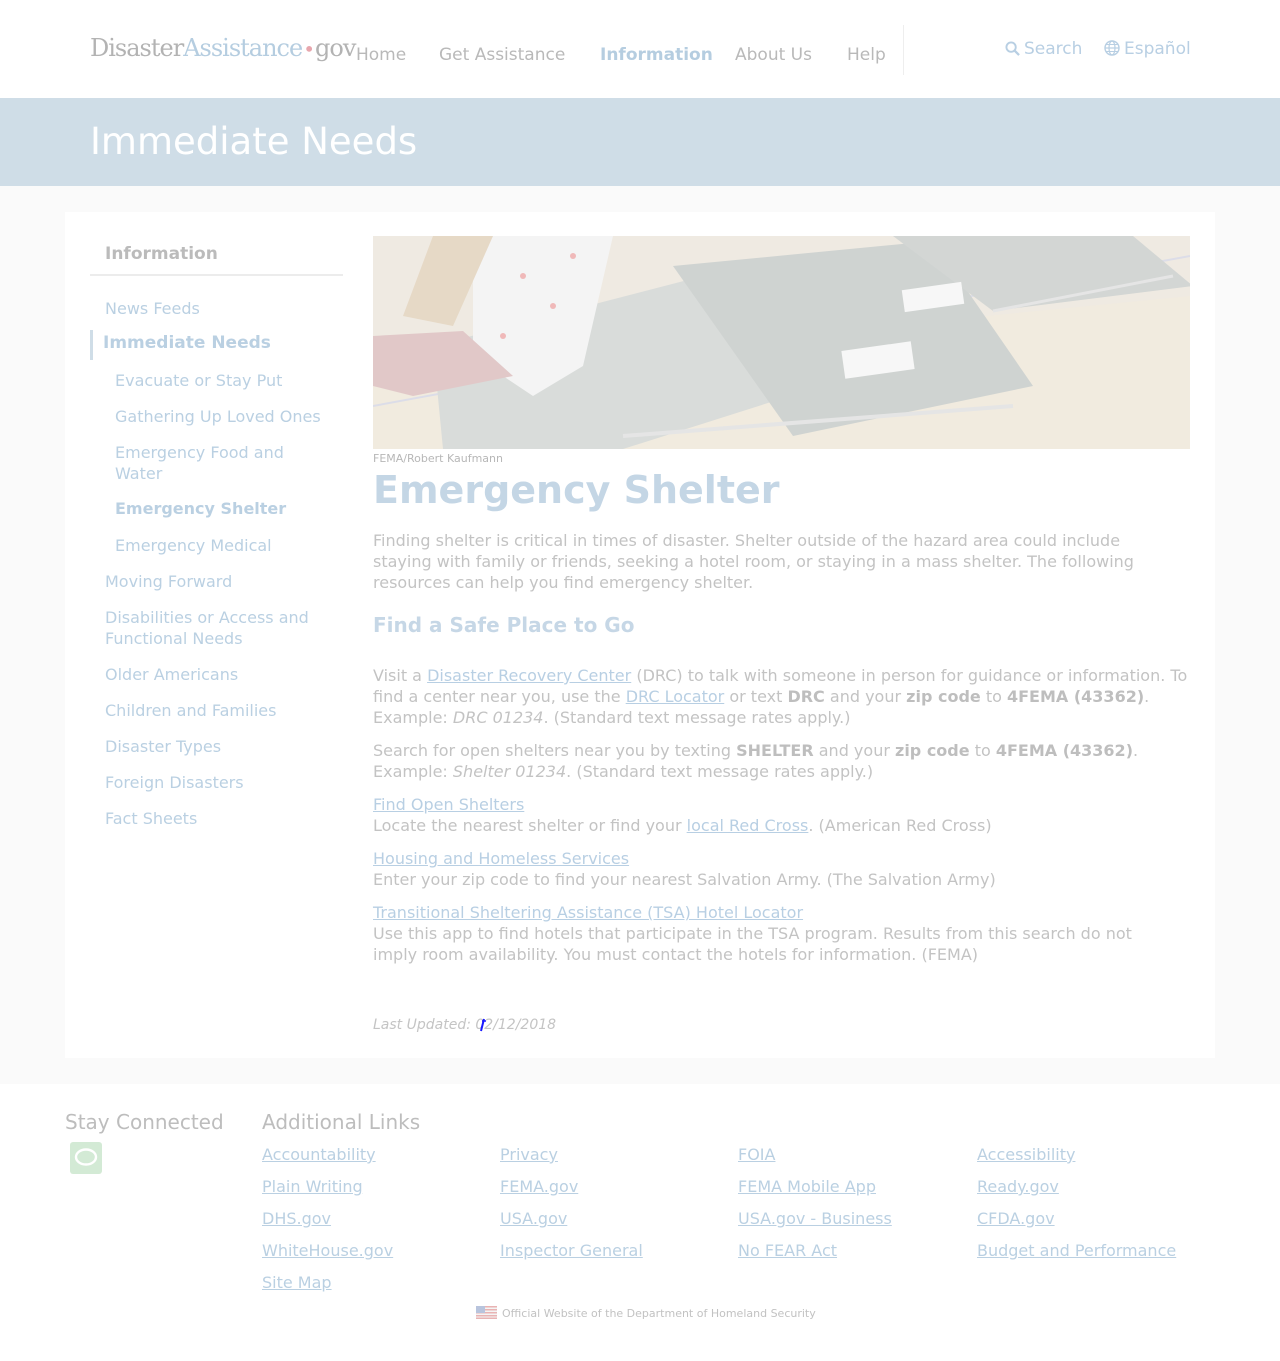 This screenshot has height=1361, width=1280. Describe the element at coordinates (1016, 1218) in the screenshot. I see `footer-link-cfda-gov: CFDA.gov` at that location.